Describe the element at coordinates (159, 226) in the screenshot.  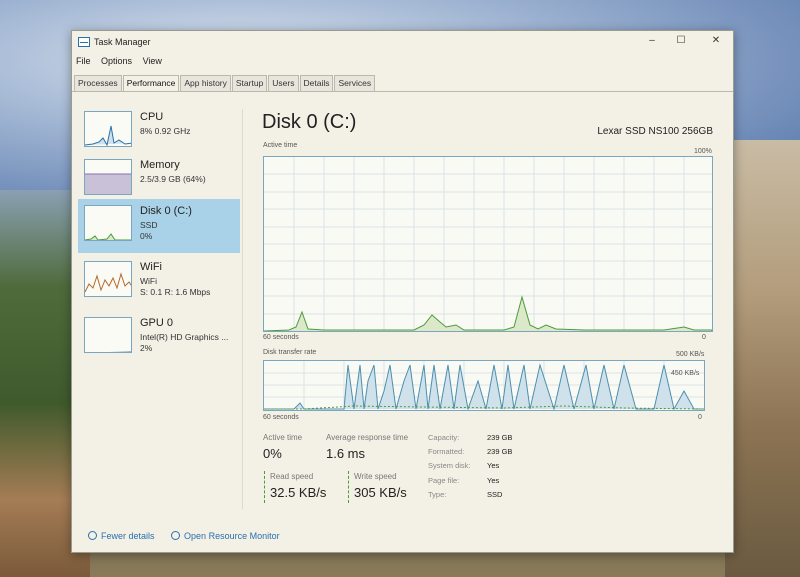
I see `sidebar-item-disk: Disk 0 (C:) SSD 0%` at that location.